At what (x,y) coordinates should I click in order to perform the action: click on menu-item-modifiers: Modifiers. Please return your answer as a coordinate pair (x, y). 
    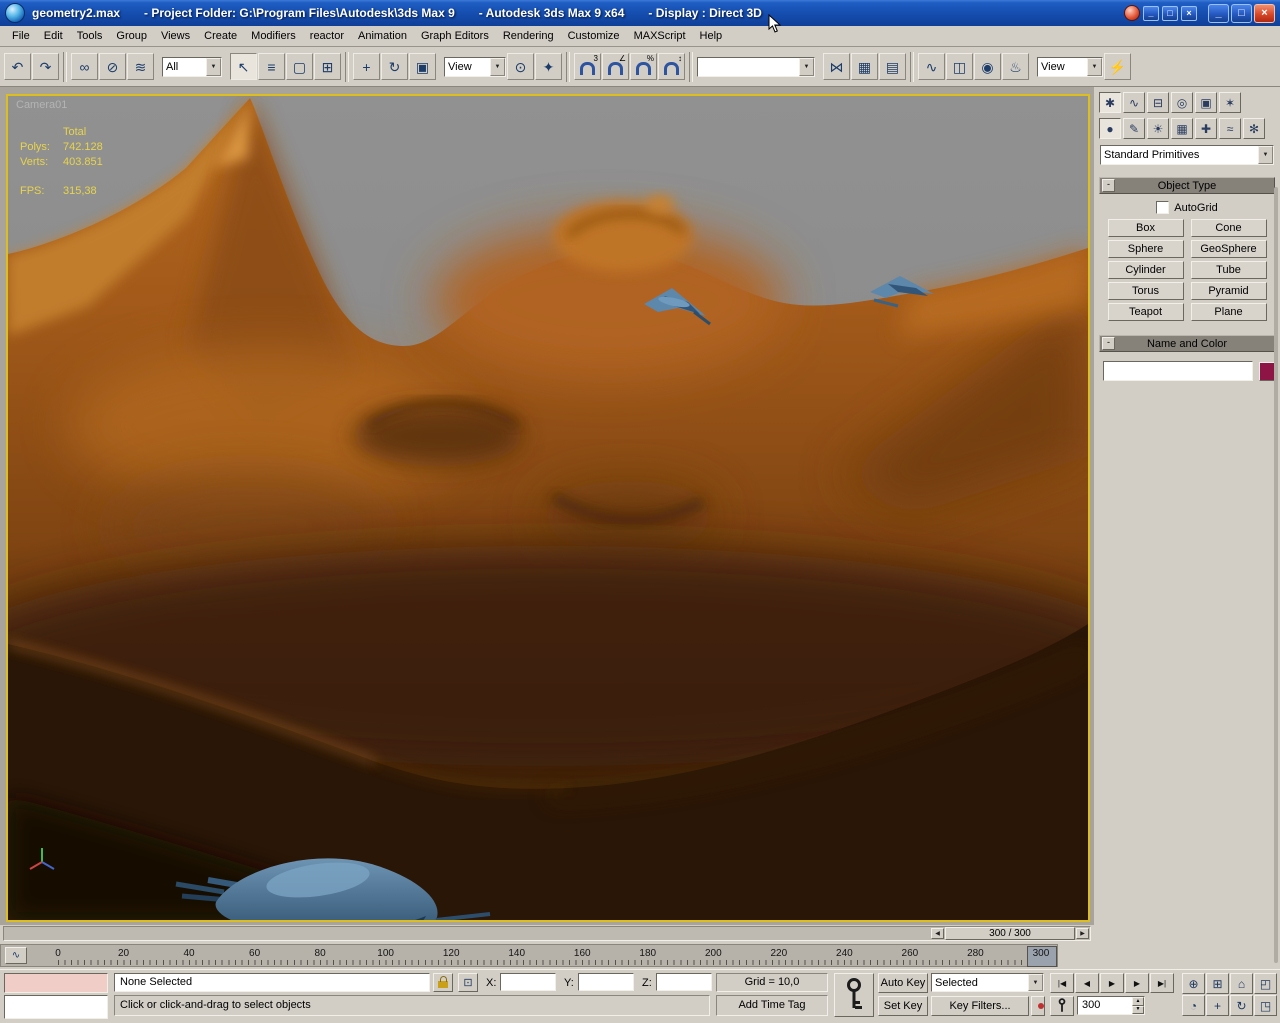
    Looking at the image, I should click on (273, 36).